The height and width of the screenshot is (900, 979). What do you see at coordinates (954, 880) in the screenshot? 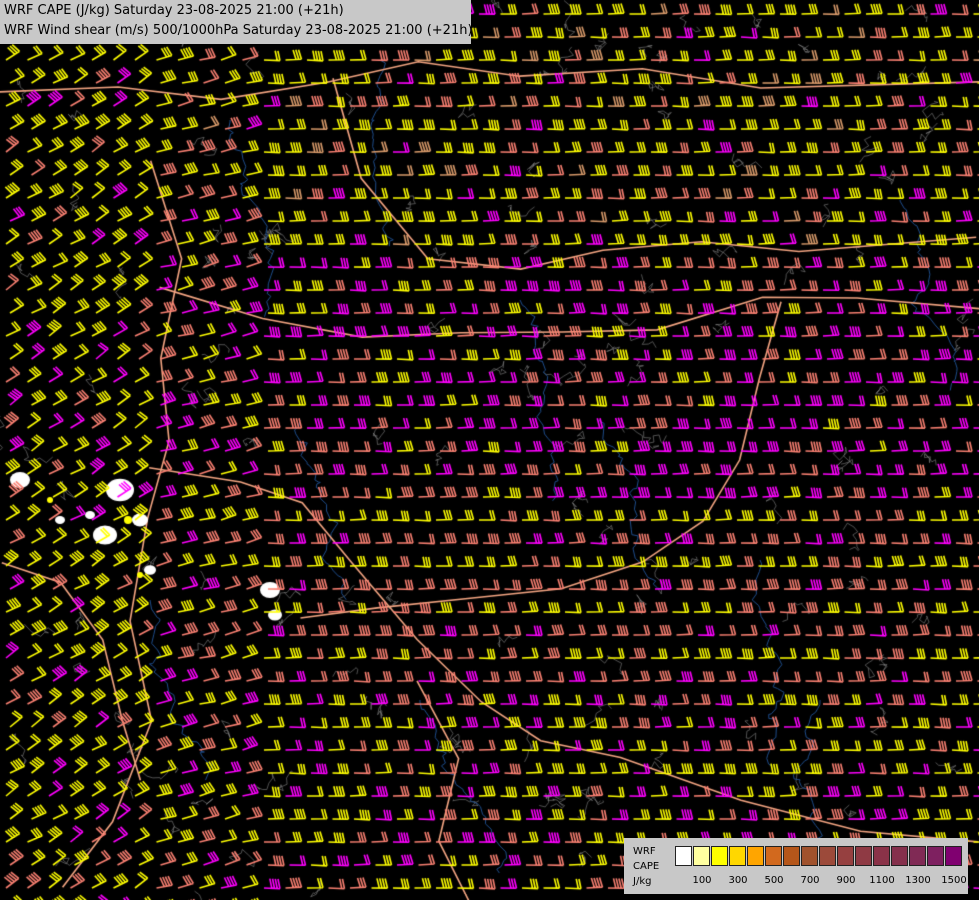
I see `legend-tick-label: 1500` at bounding box center [954, 880].